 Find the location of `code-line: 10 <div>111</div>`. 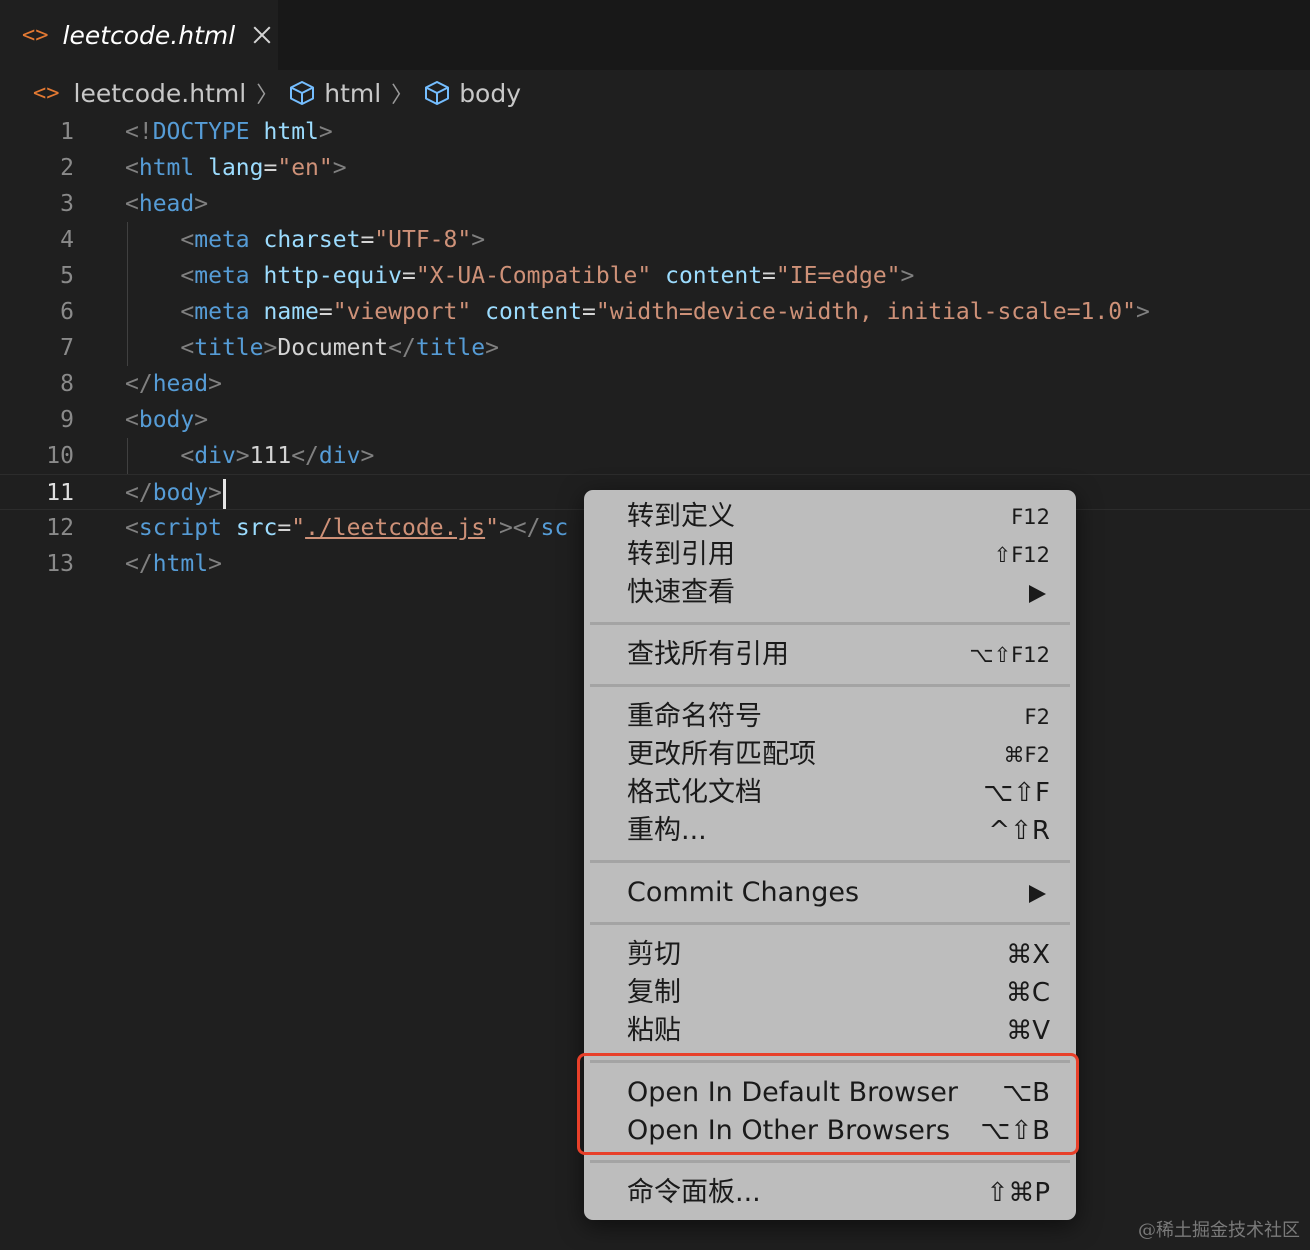

code-line: 10 <div>111</div> is located at coordinates (655, 456).